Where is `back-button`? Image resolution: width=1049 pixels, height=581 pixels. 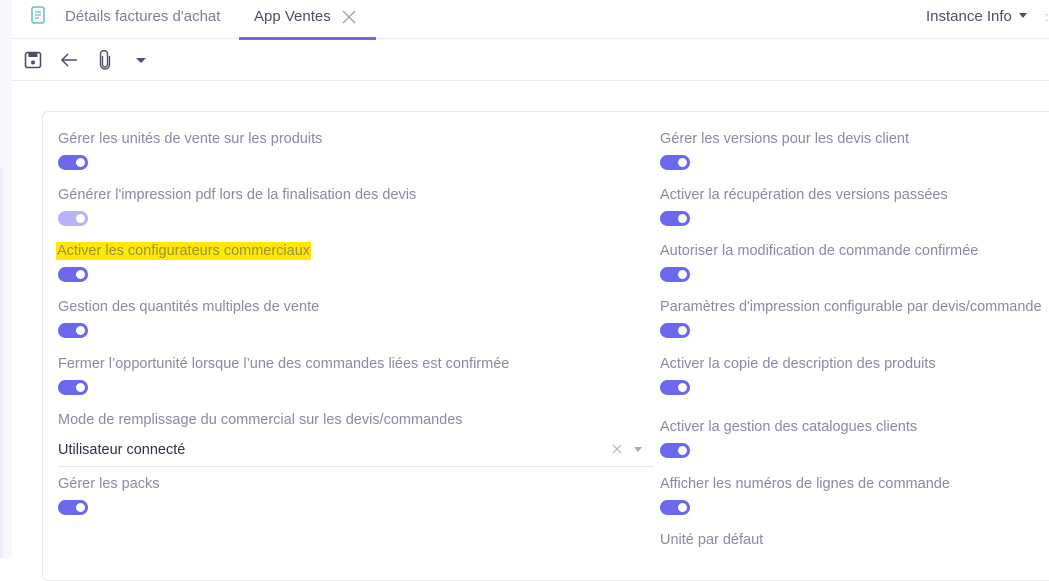
back-button is located at coordinates (69, 60).